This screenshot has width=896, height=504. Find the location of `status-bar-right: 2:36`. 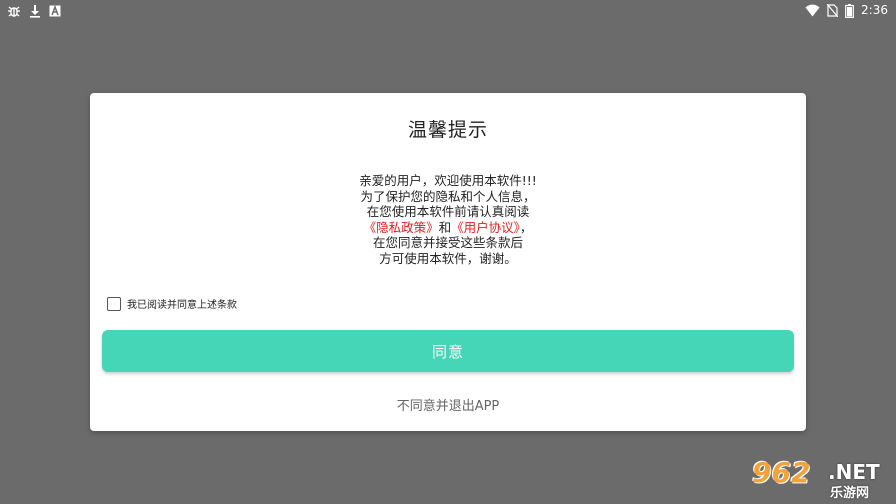

status-bar-right: 2:36 is located at coordinates (846, 10).